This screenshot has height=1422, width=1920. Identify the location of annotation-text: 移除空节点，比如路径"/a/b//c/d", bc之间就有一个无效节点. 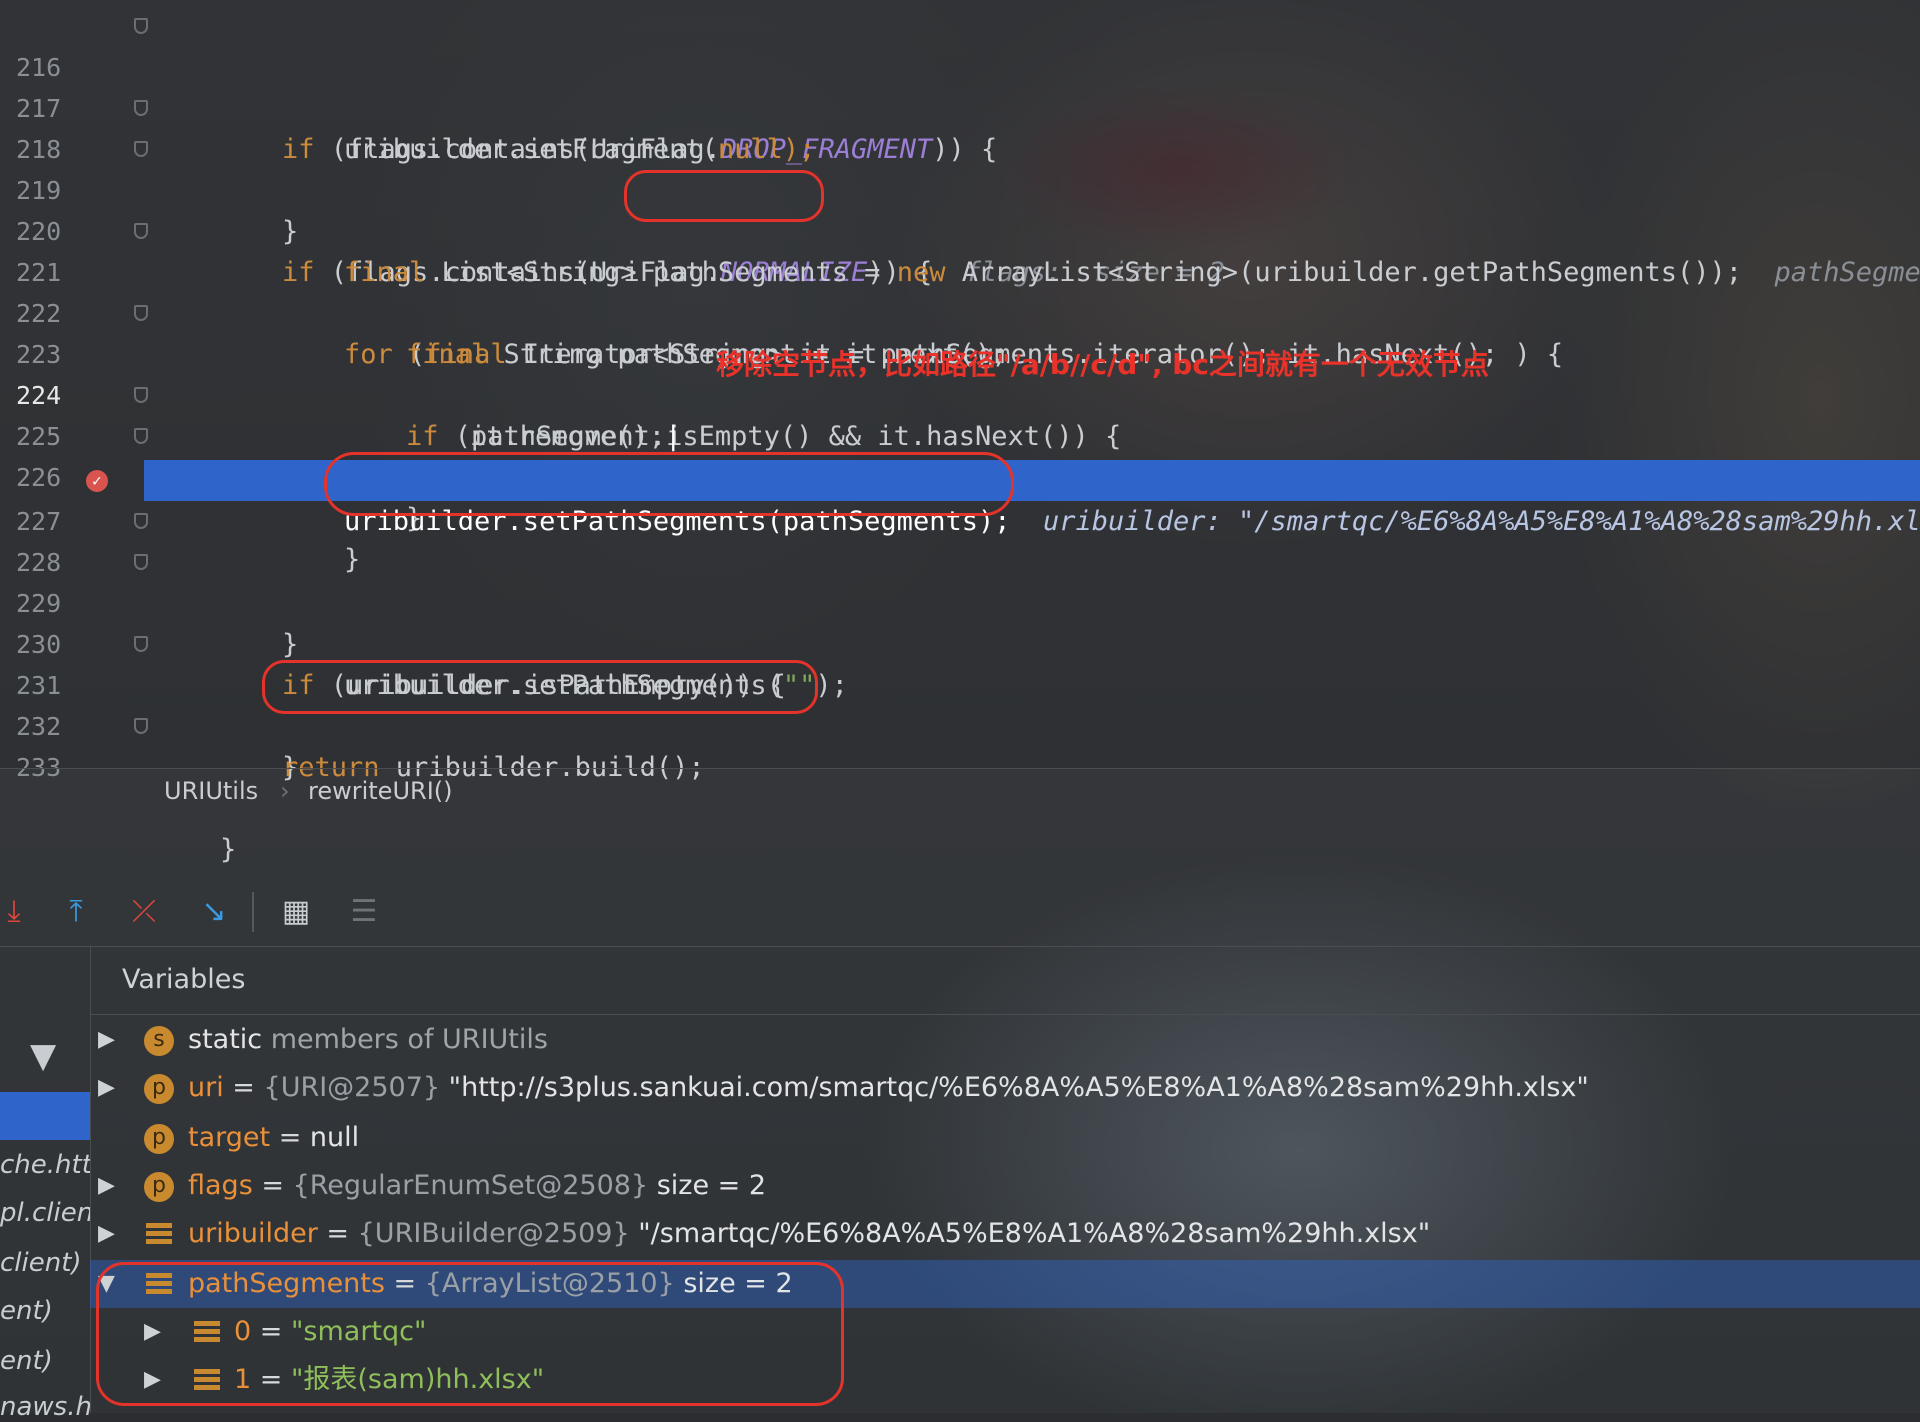
(1102, 364).